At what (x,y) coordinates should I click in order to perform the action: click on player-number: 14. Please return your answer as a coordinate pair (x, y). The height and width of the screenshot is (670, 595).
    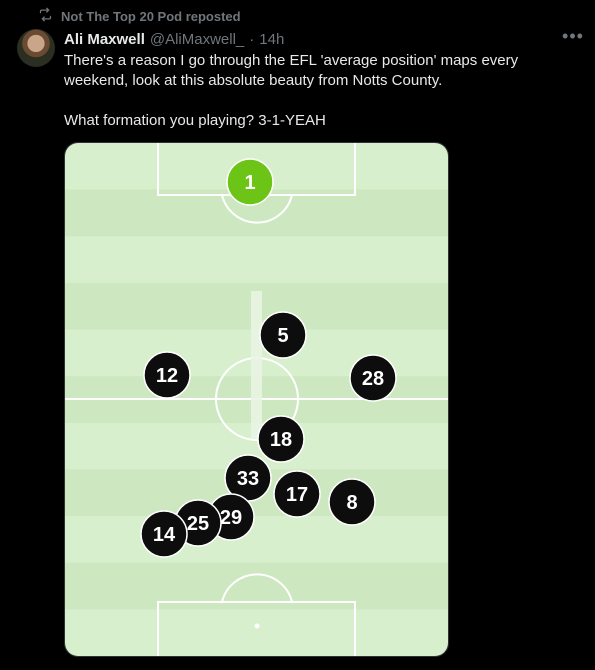
    Looking at the image, I should click on (164, 535).